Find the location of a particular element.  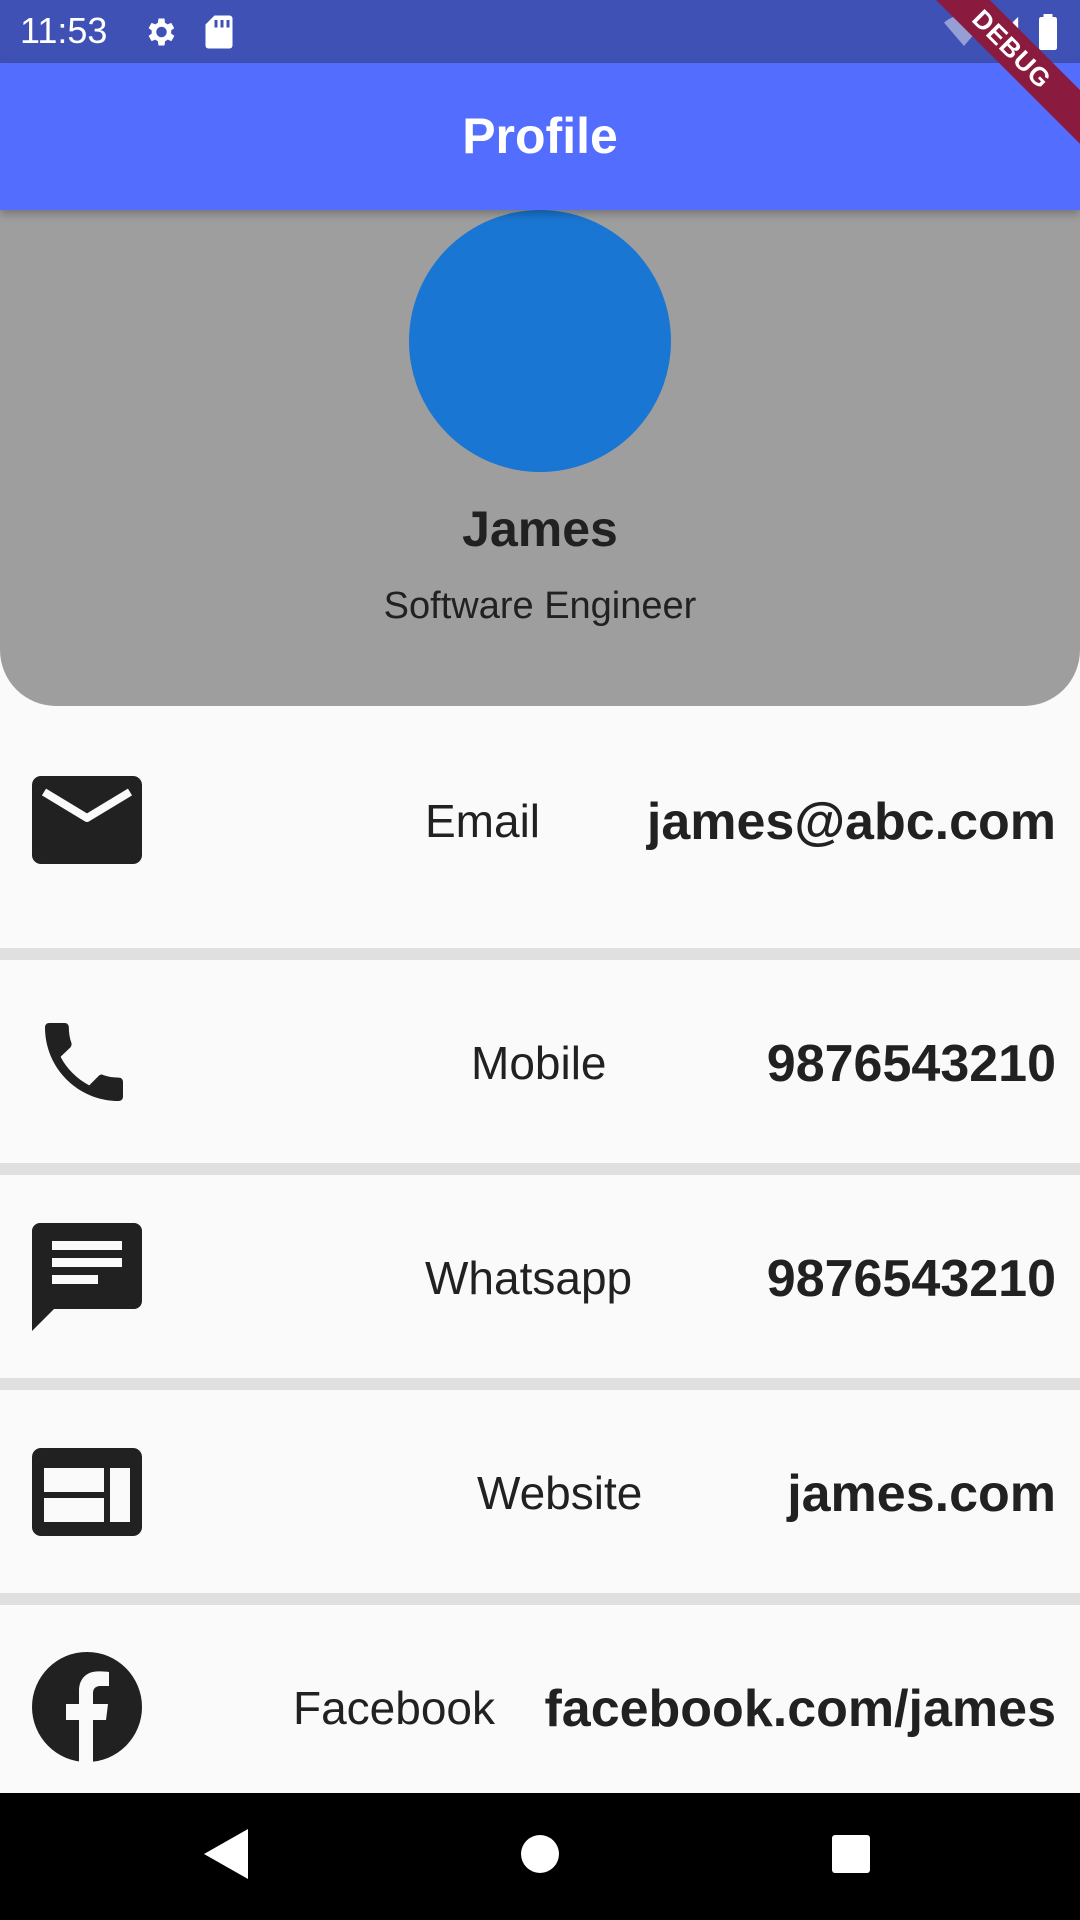

contact-label: Facebook is located at coordinates (394, 1708).